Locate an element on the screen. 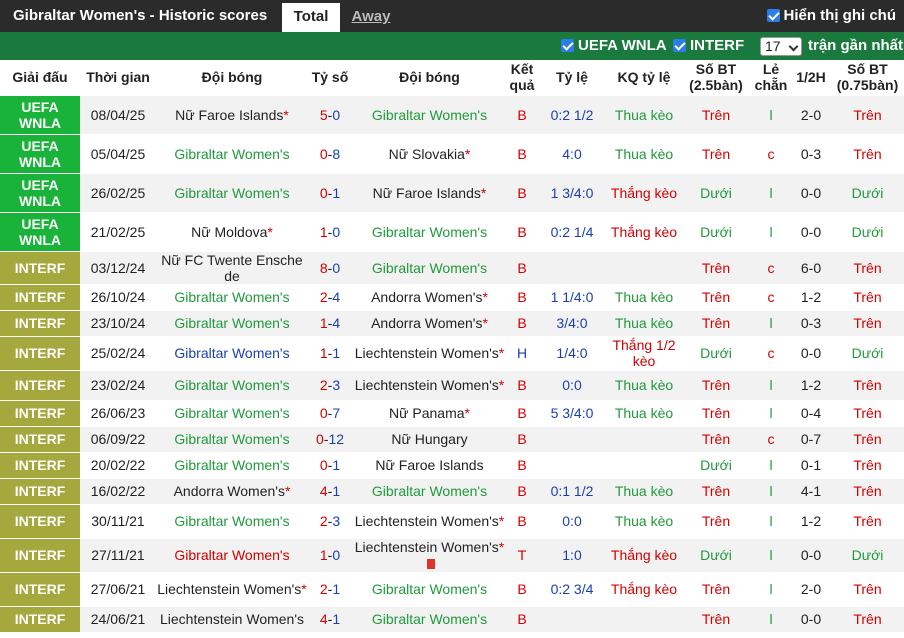 The image size is (904, 638). tab-total: Total is located at coordinates (311, 17).